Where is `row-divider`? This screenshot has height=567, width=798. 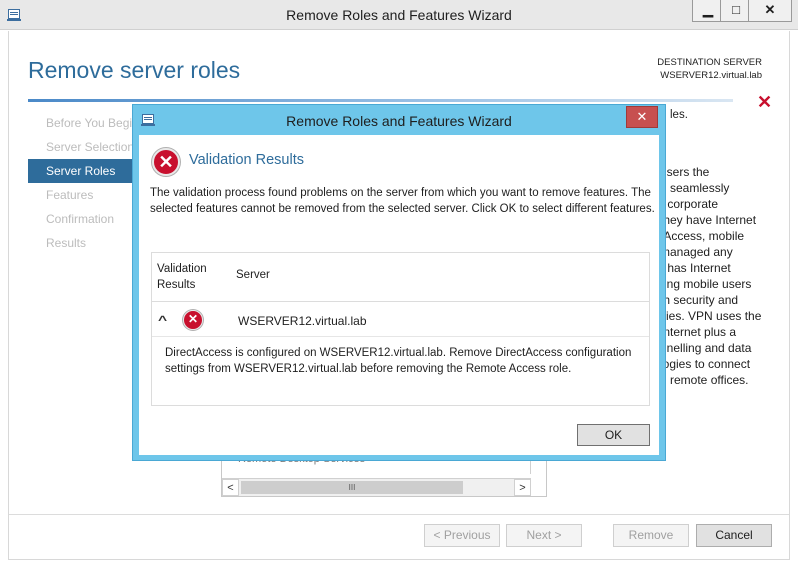
row-divider is located at coordinates (400, 336).